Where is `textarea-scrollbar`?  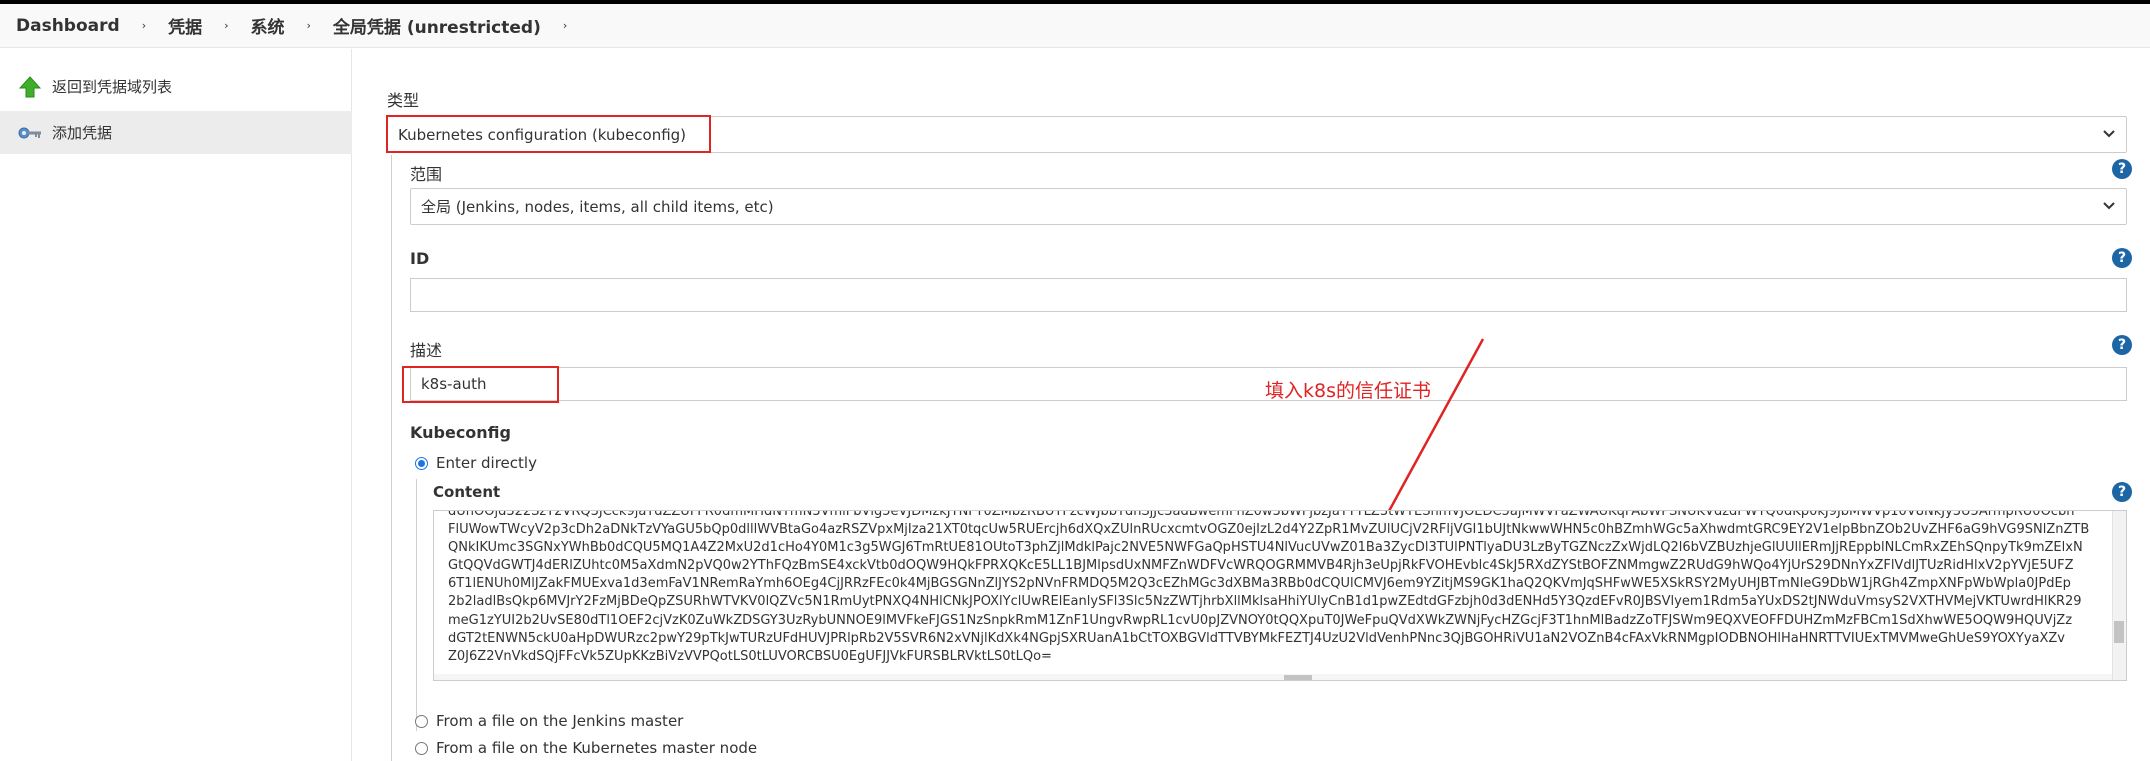
textarea-scrollbar is located at coordinates (2119, 595).